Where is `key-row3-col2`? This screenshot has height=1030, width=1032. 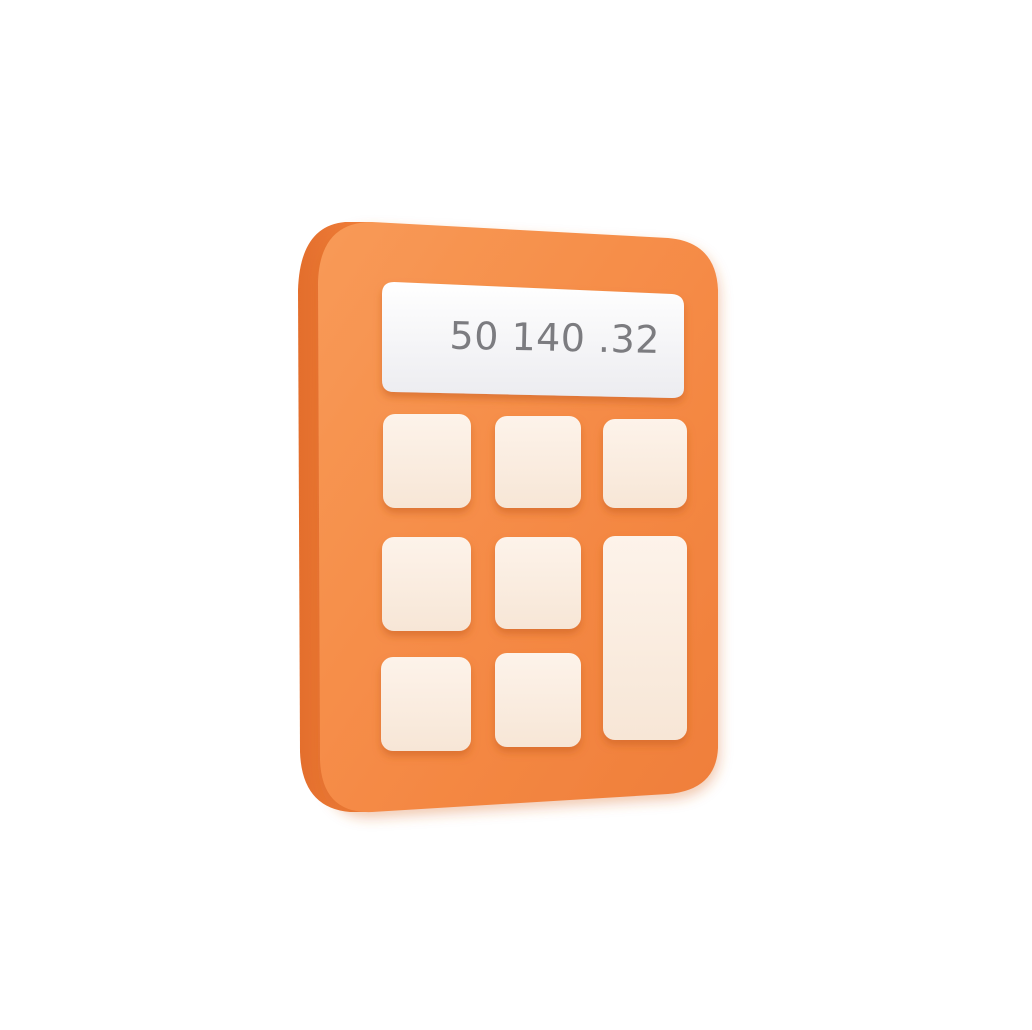 key-row3-col2 is located at coordinates (538, 700).